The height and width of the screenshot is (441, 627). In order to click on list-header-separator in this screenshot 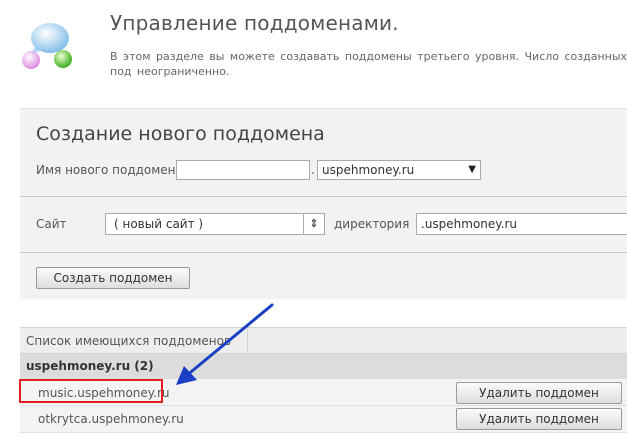, I will do `click(247, 340)`.